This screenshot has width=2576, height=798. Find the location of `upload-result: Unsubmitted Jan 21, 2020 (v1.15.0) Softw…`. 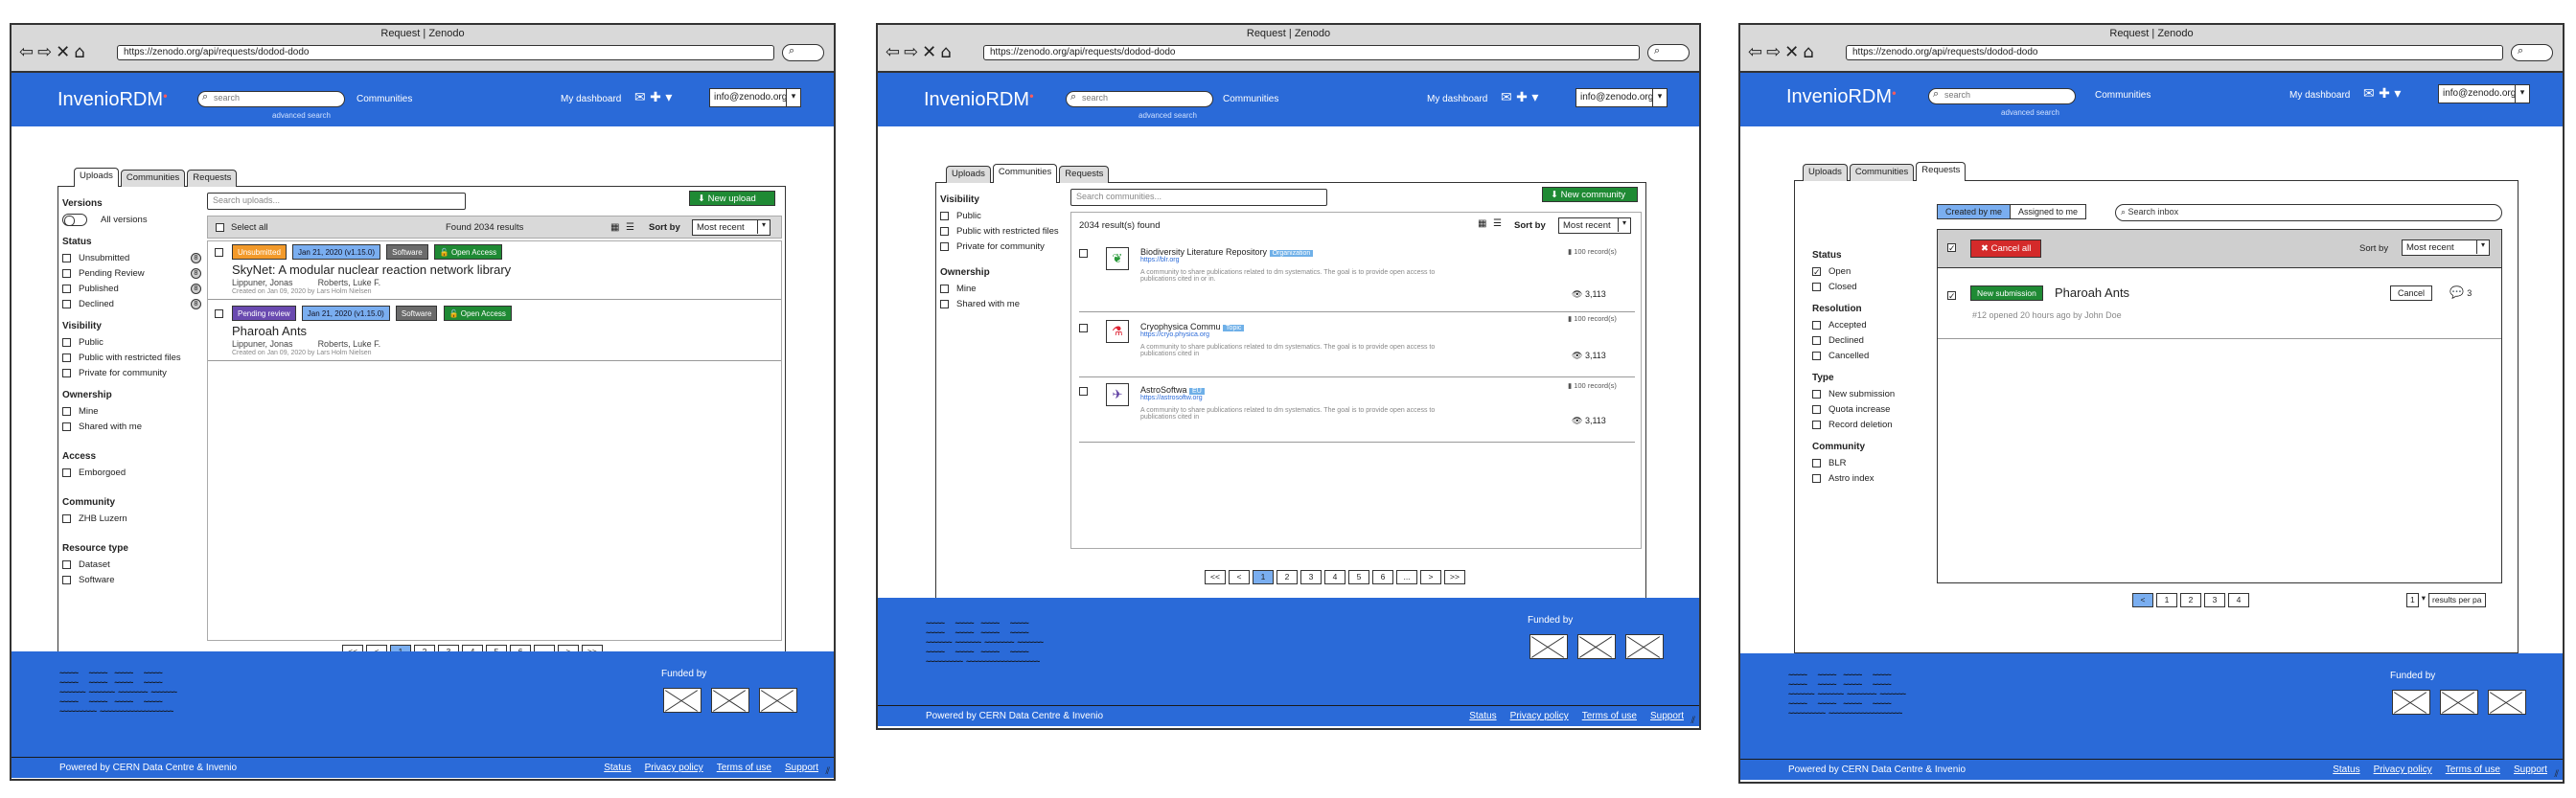

upload-result: Unsubmitted Jan 21, 2020 (v1.15.0) Softw… is located at coordinates (494, 270).